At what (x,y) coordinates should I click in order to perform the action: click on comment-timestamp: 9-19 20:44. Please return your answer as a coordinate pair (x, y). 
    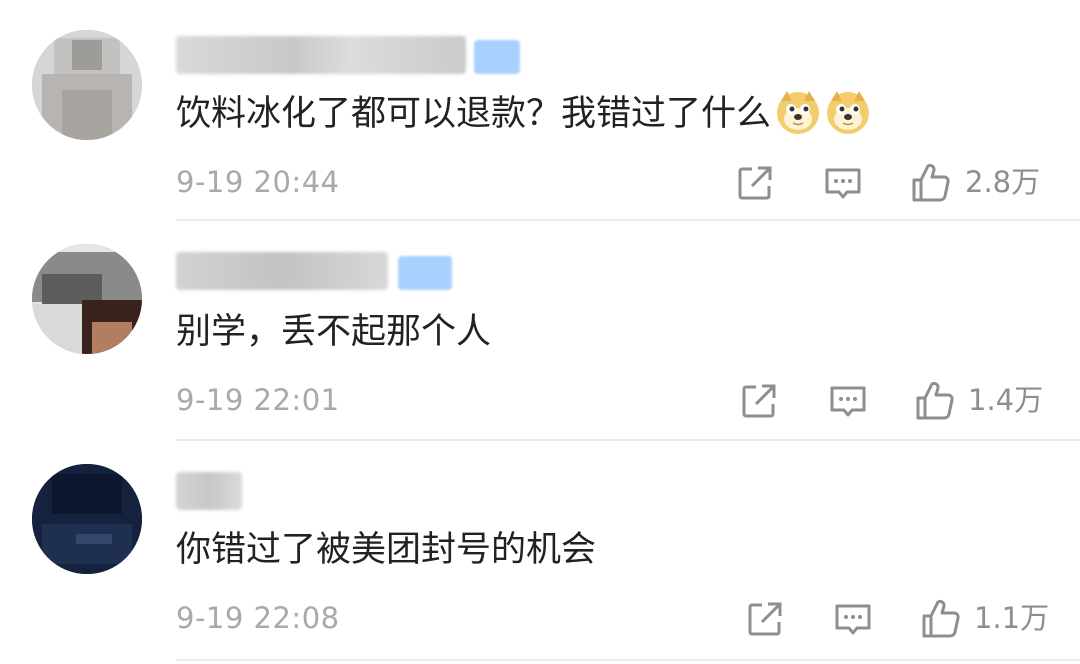
    Looking at the image, I should click on (258, 182).